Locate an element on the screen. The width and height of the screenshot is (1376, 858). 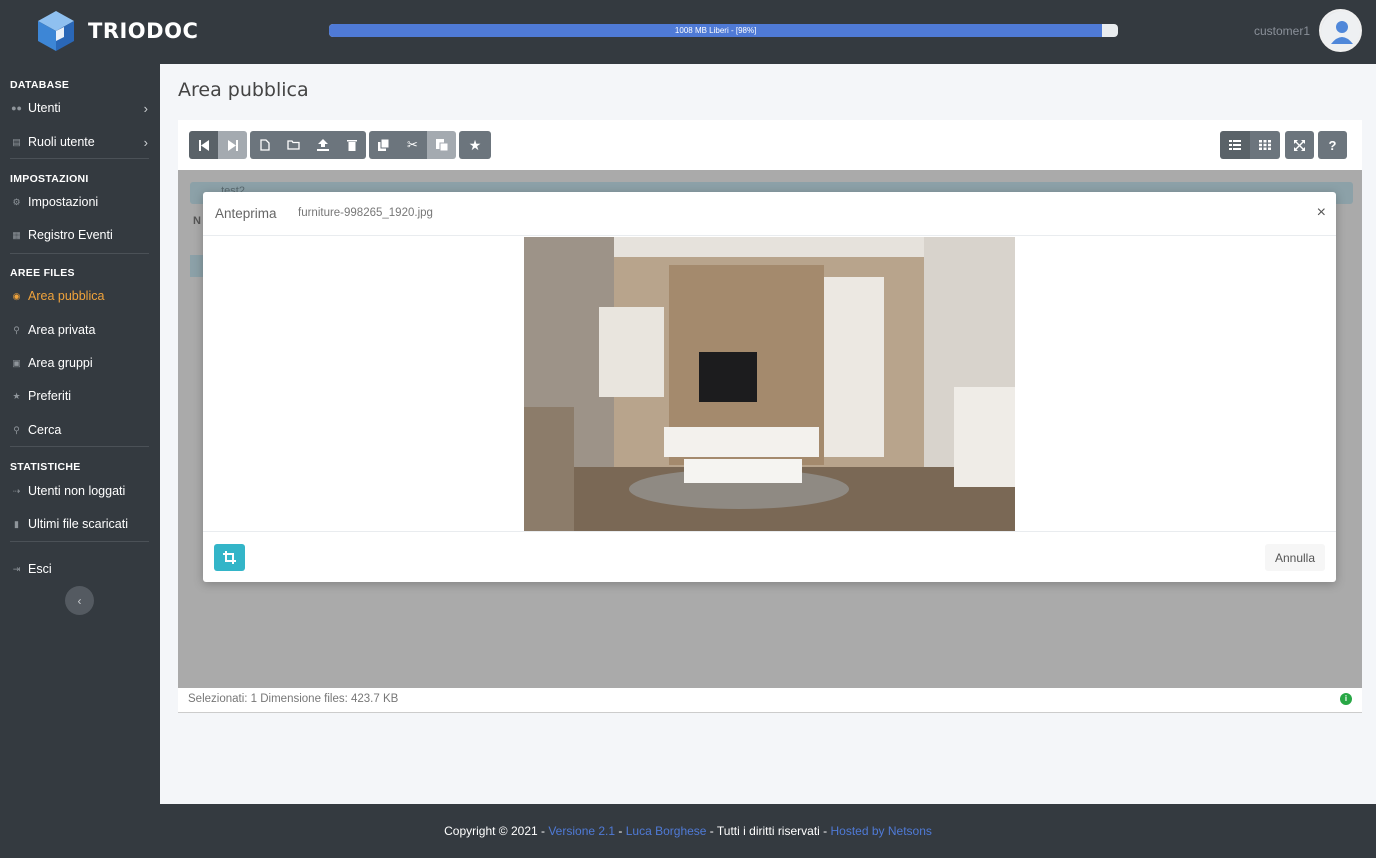
storage-quota-fill: 1008 MB Liberi - [98%] is located at coordinates (716, 30).